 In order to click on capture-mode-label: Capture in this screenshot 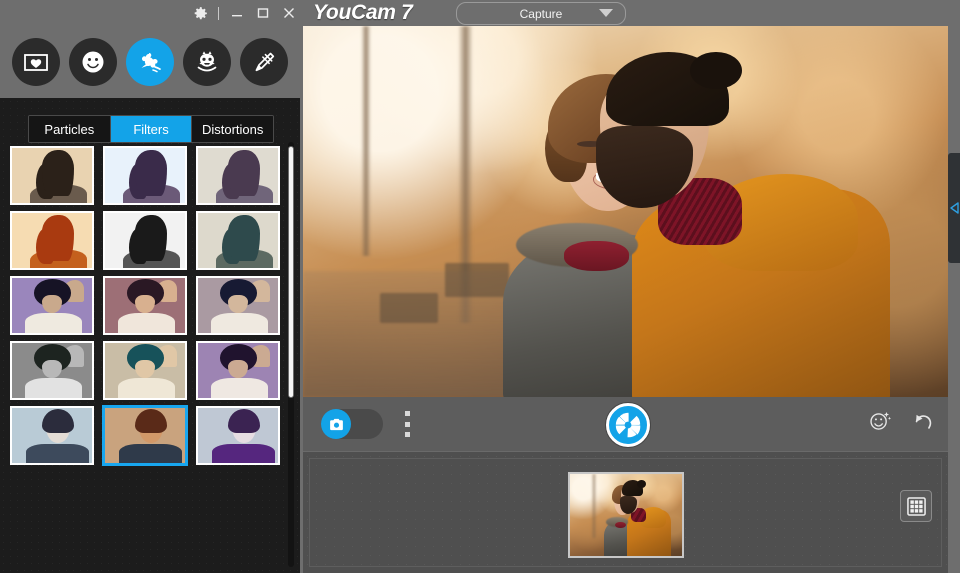, I will do `click(541, 13)`.